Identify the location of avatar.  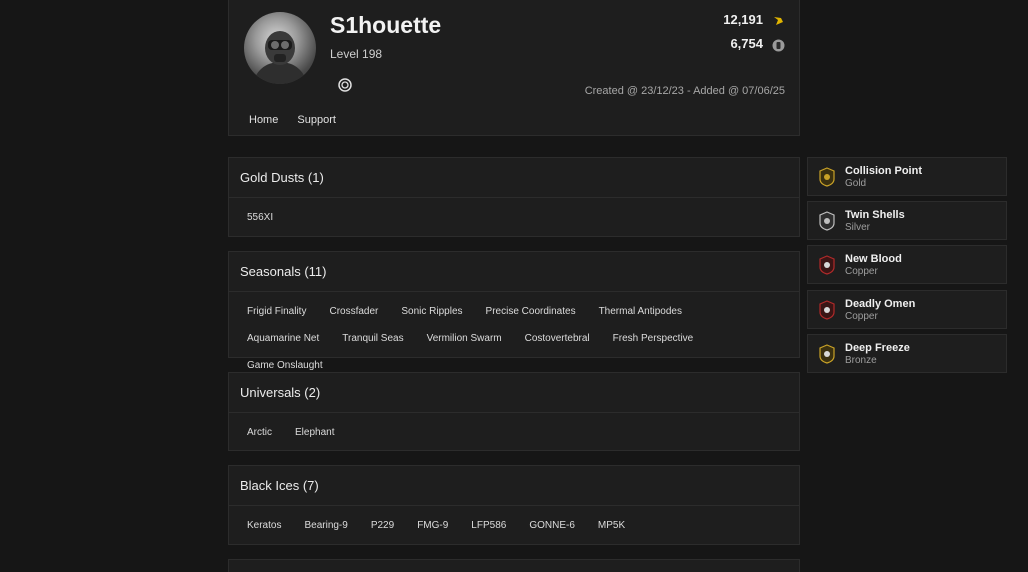
(280, 48).